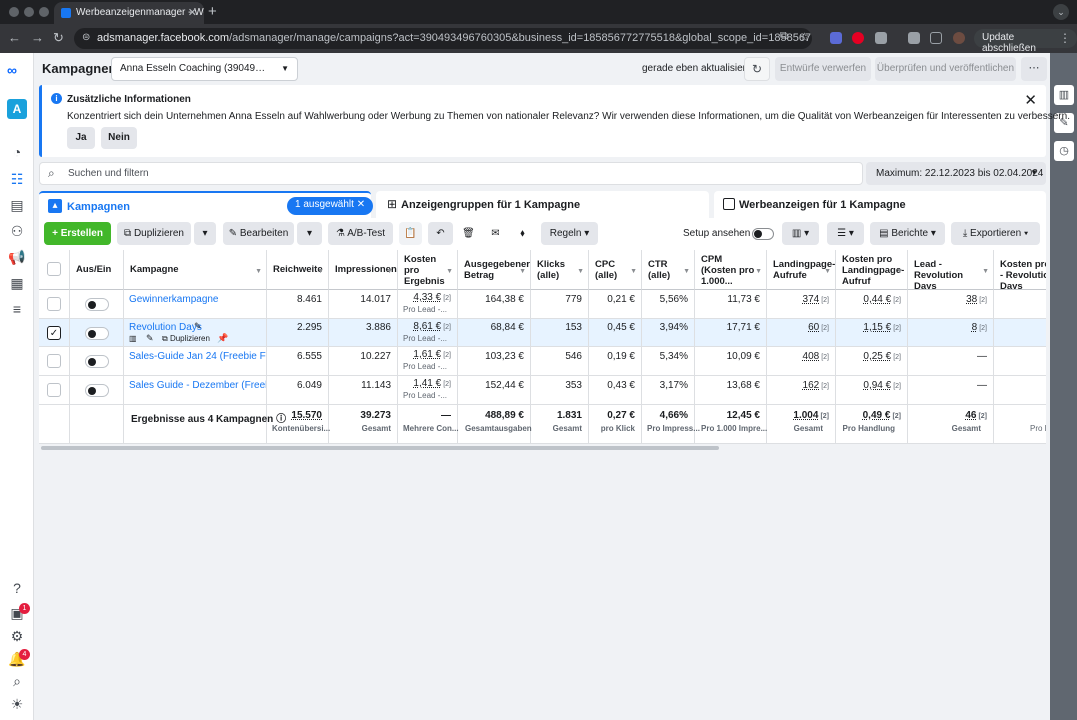  What do you see at coordinates (17, 205) in the screenshot?
I see `pages-icon: ▤` at bounding box center [17, 205].